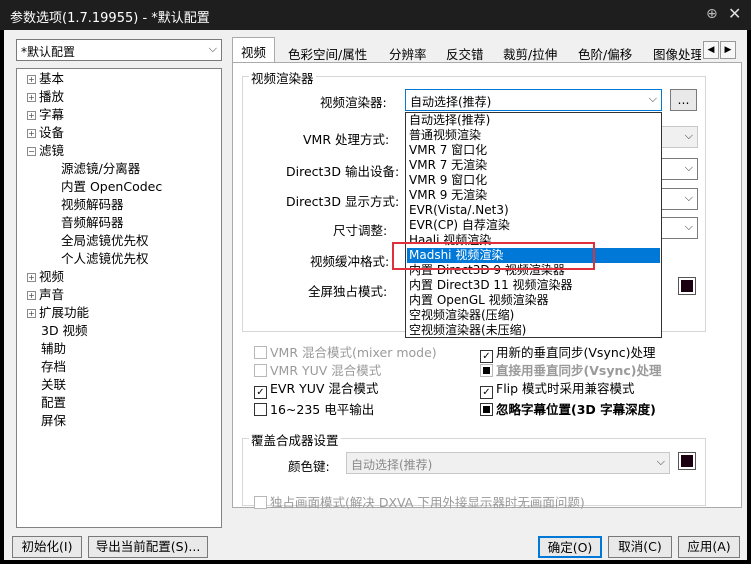  What do you see at coordinates (679, 137) in the screenshot?
I see `vmr-mode-select: ⌵` at bounding box center [679, 137].